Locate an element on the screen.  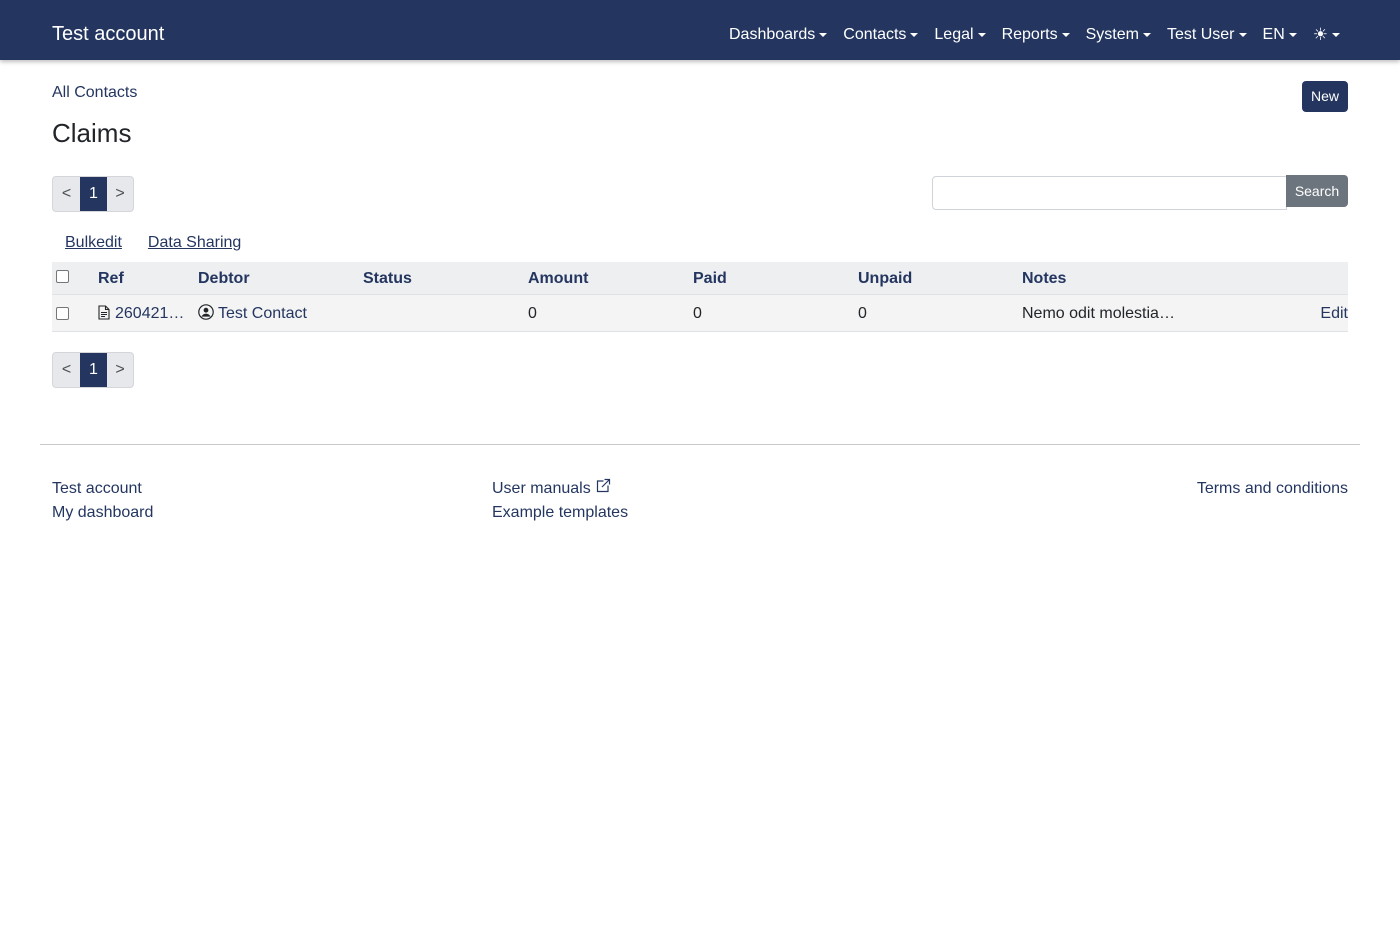
nav-reports-label: Reports is located at coordinates (1029, 34).